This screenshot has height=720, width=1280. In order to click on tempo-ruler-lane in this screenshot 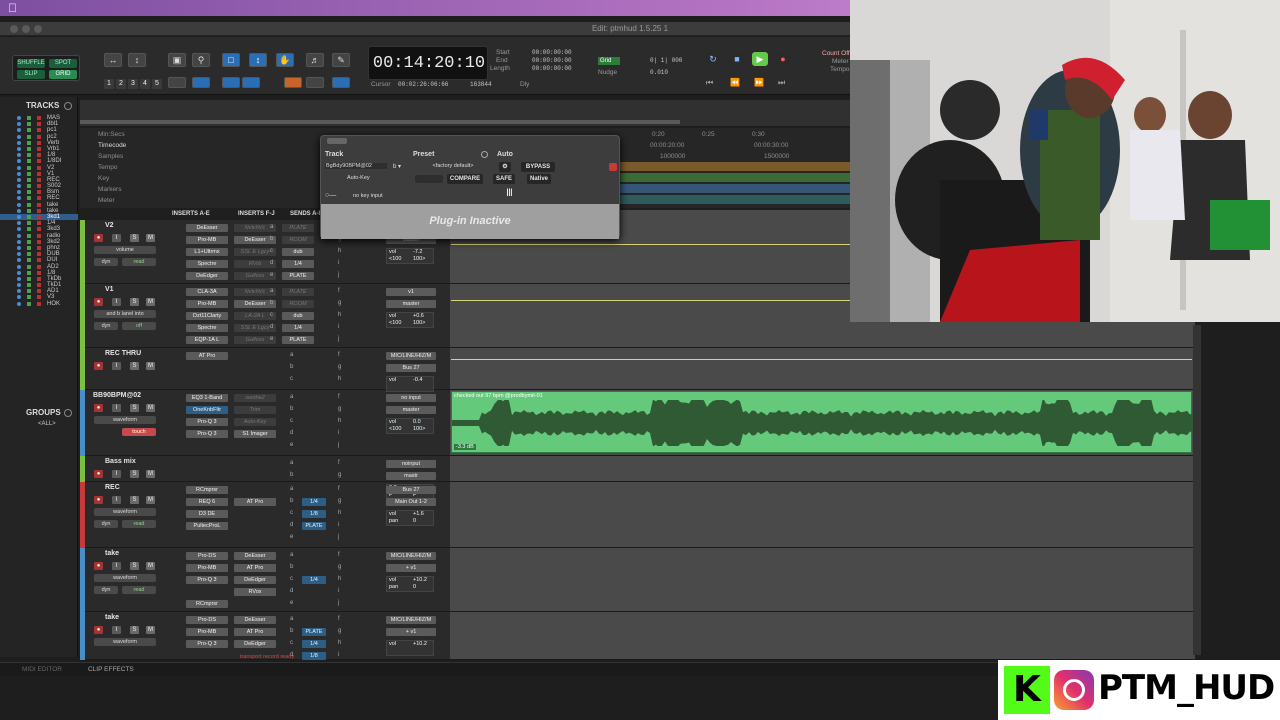, I will do `click(735, 166)`.